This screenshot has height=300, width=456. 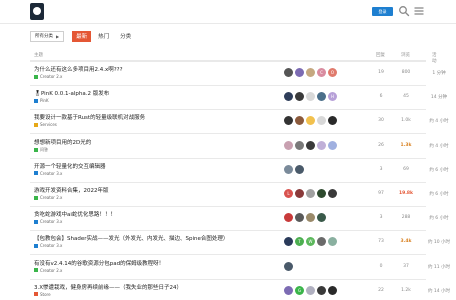 I want to click on hamburger-icon, so click(x=419, y=11).